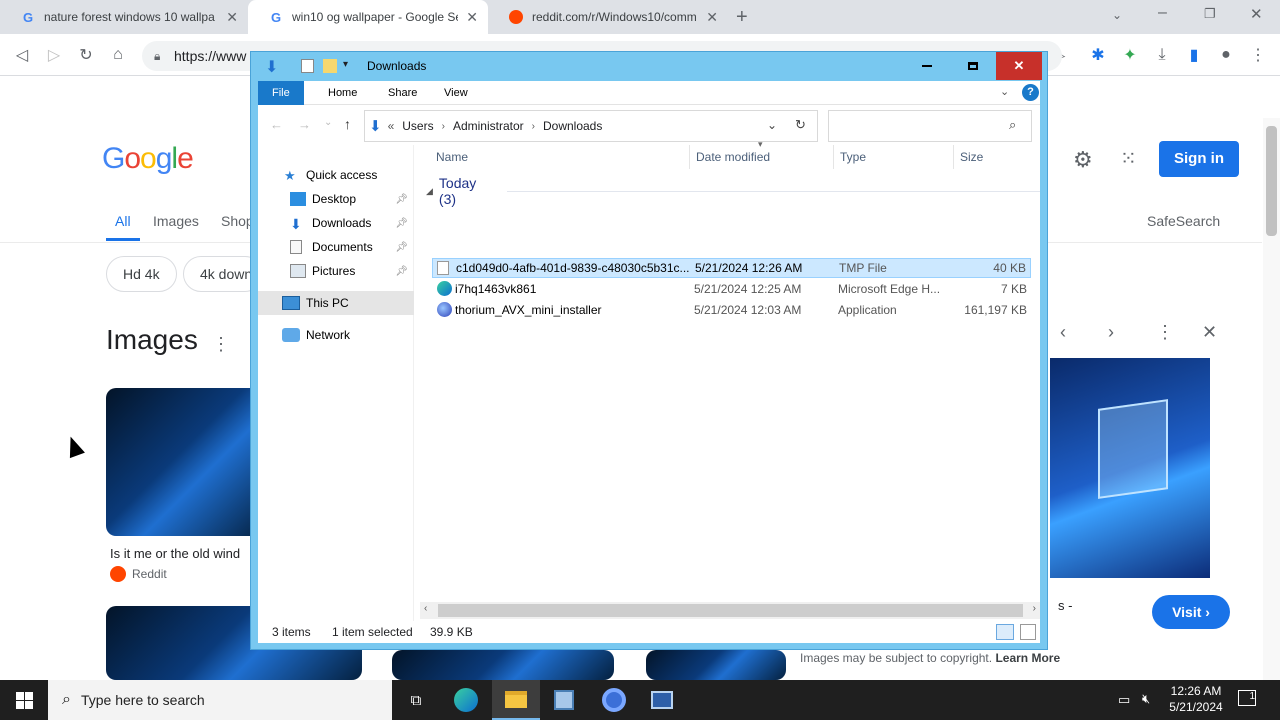 The height and width of the screenshot is (720, 1280). I want to click on tab-shopping: Shop, so click(237, 221).